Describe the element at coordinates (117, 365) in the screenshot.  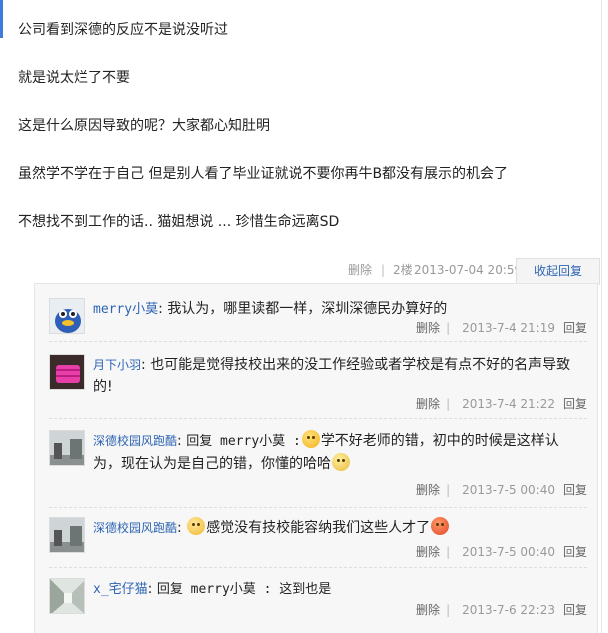
I see `reply-username: 月下小羽` at that location.